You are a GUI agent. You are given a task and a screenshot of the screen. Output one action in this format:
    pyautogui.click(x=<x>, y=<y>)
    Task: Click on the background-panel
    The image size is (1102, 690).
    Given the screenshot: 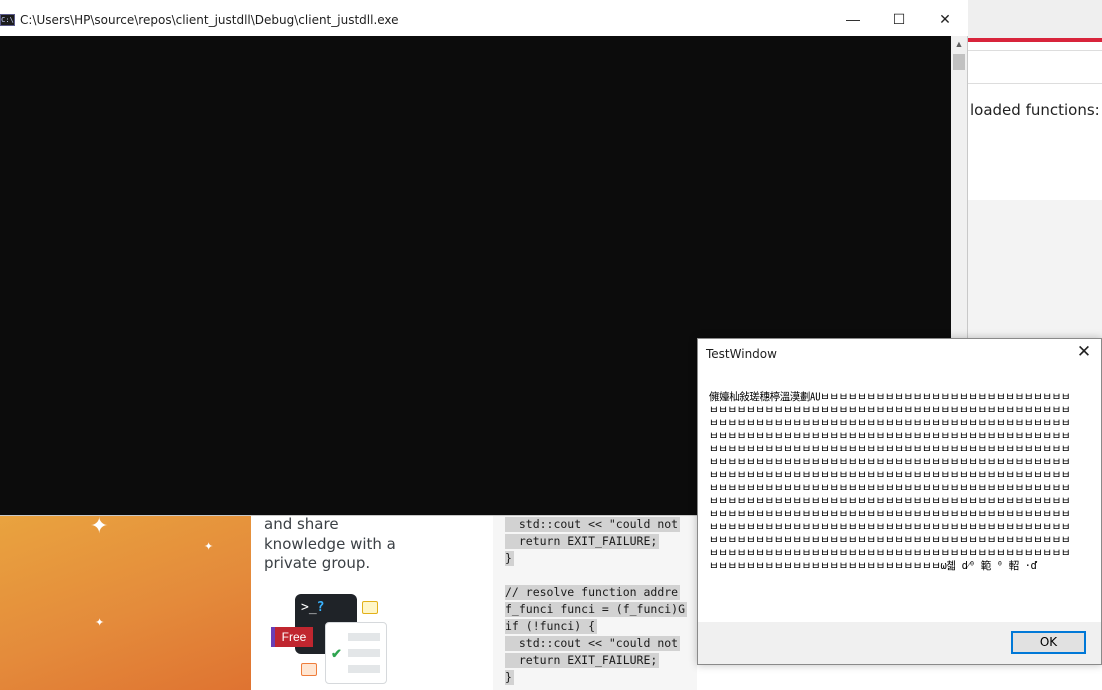 What is the action you would take?
    pyautogui.click(x=1035, y=270)
    